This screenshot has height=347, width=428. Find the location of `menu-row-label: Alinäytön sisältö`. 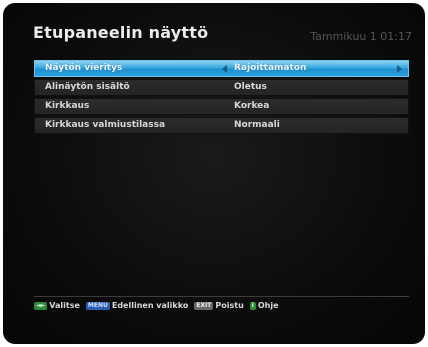

menu-row-label: Alinäytön sisältö is located at coordinates (87, 87).